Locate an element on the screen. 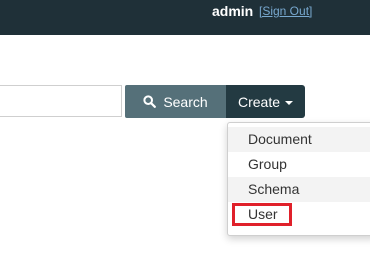 The width and height of the screenshot is (370, 255). menu-item-group: Group is located at coordinates (299, 164).